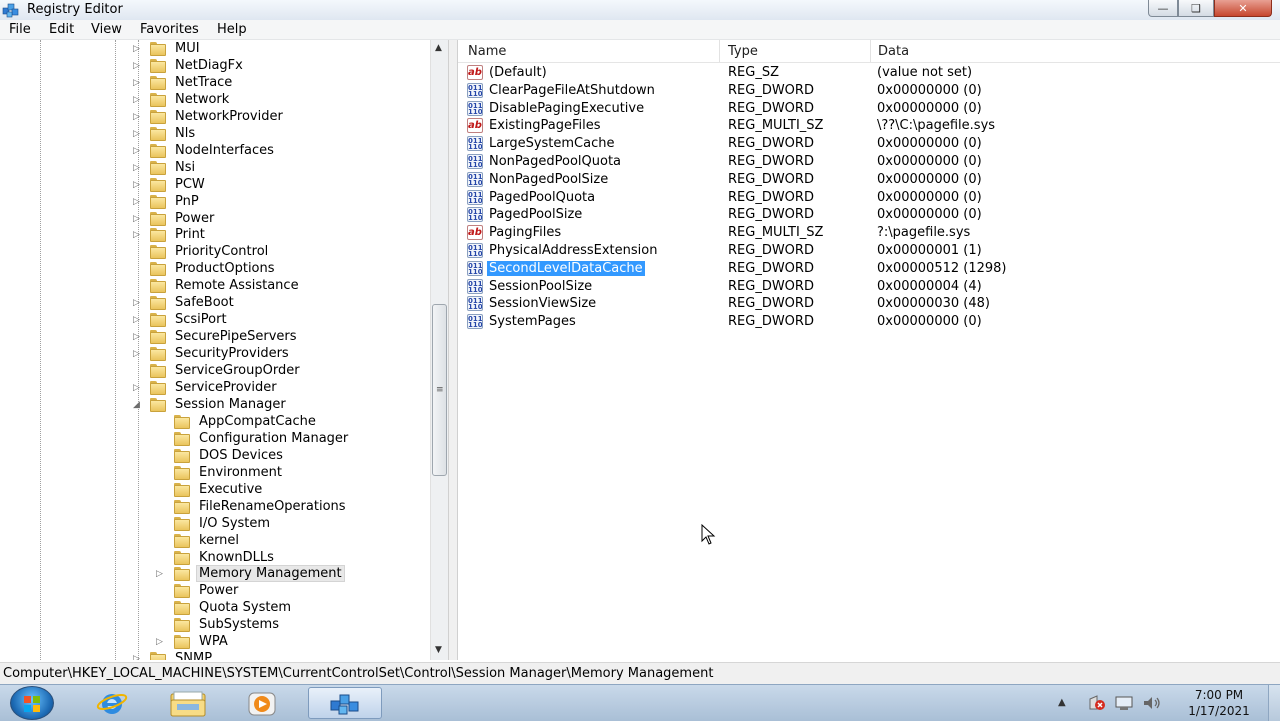 This screenshot has width=1280, height=721. I want to click on tree-item: PriorityControl, so click(215, 252).